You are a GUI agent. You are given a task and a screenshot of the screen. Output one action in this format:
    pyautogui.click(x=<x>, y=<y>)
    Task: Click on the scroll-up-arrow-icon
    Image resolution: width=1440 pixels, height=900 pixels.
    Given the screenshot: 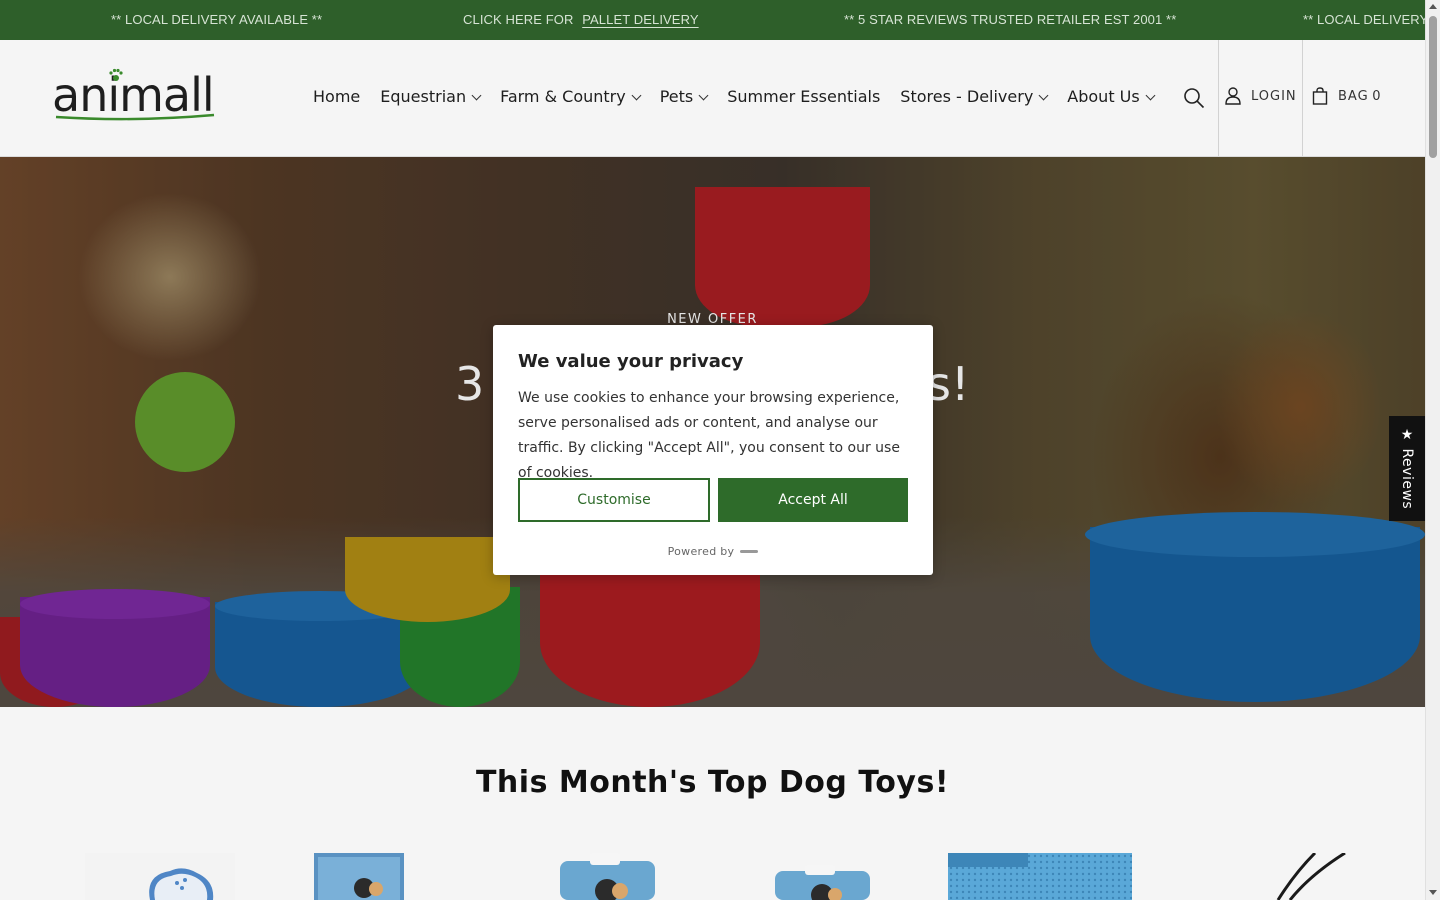 What is the action you would take?
    pyautogui.click(x=1433, y=6)
    